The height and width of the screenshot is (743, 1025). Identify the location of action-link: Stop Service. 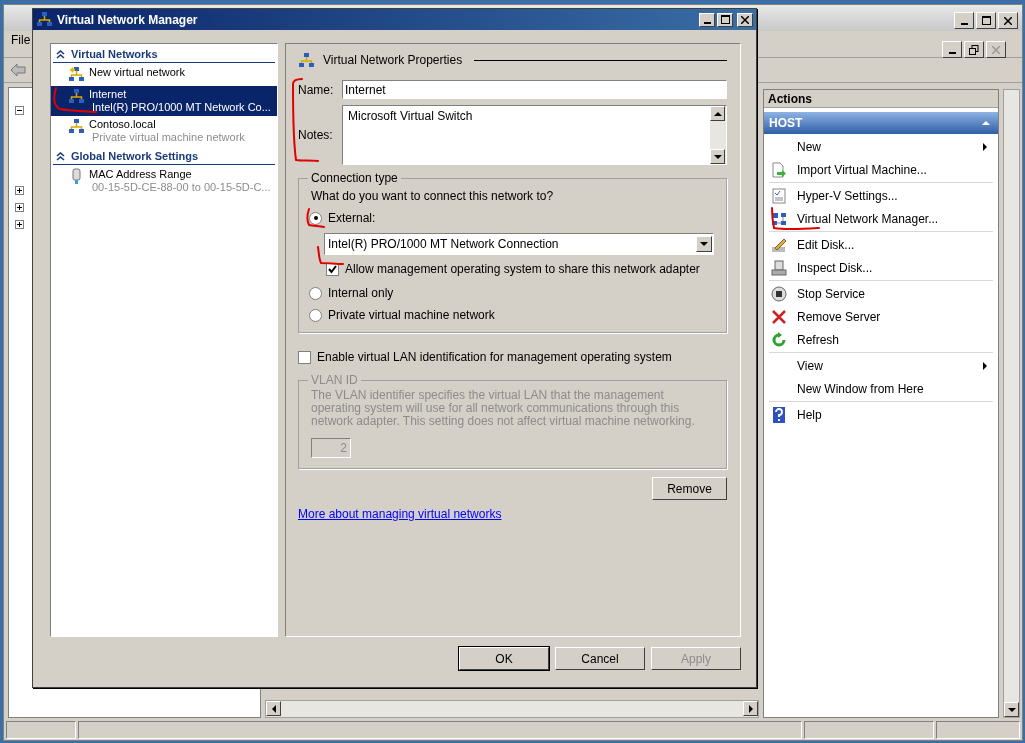
(893, 293).